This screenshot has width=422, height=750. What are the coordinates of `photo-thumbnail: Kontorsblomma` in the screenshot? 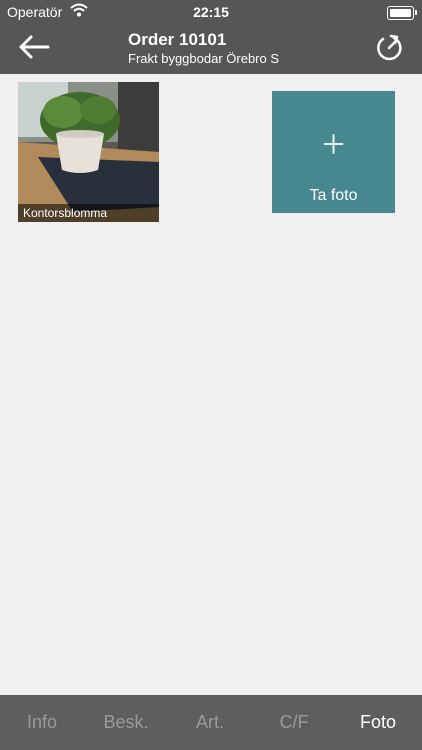 It's located at (88, 152).